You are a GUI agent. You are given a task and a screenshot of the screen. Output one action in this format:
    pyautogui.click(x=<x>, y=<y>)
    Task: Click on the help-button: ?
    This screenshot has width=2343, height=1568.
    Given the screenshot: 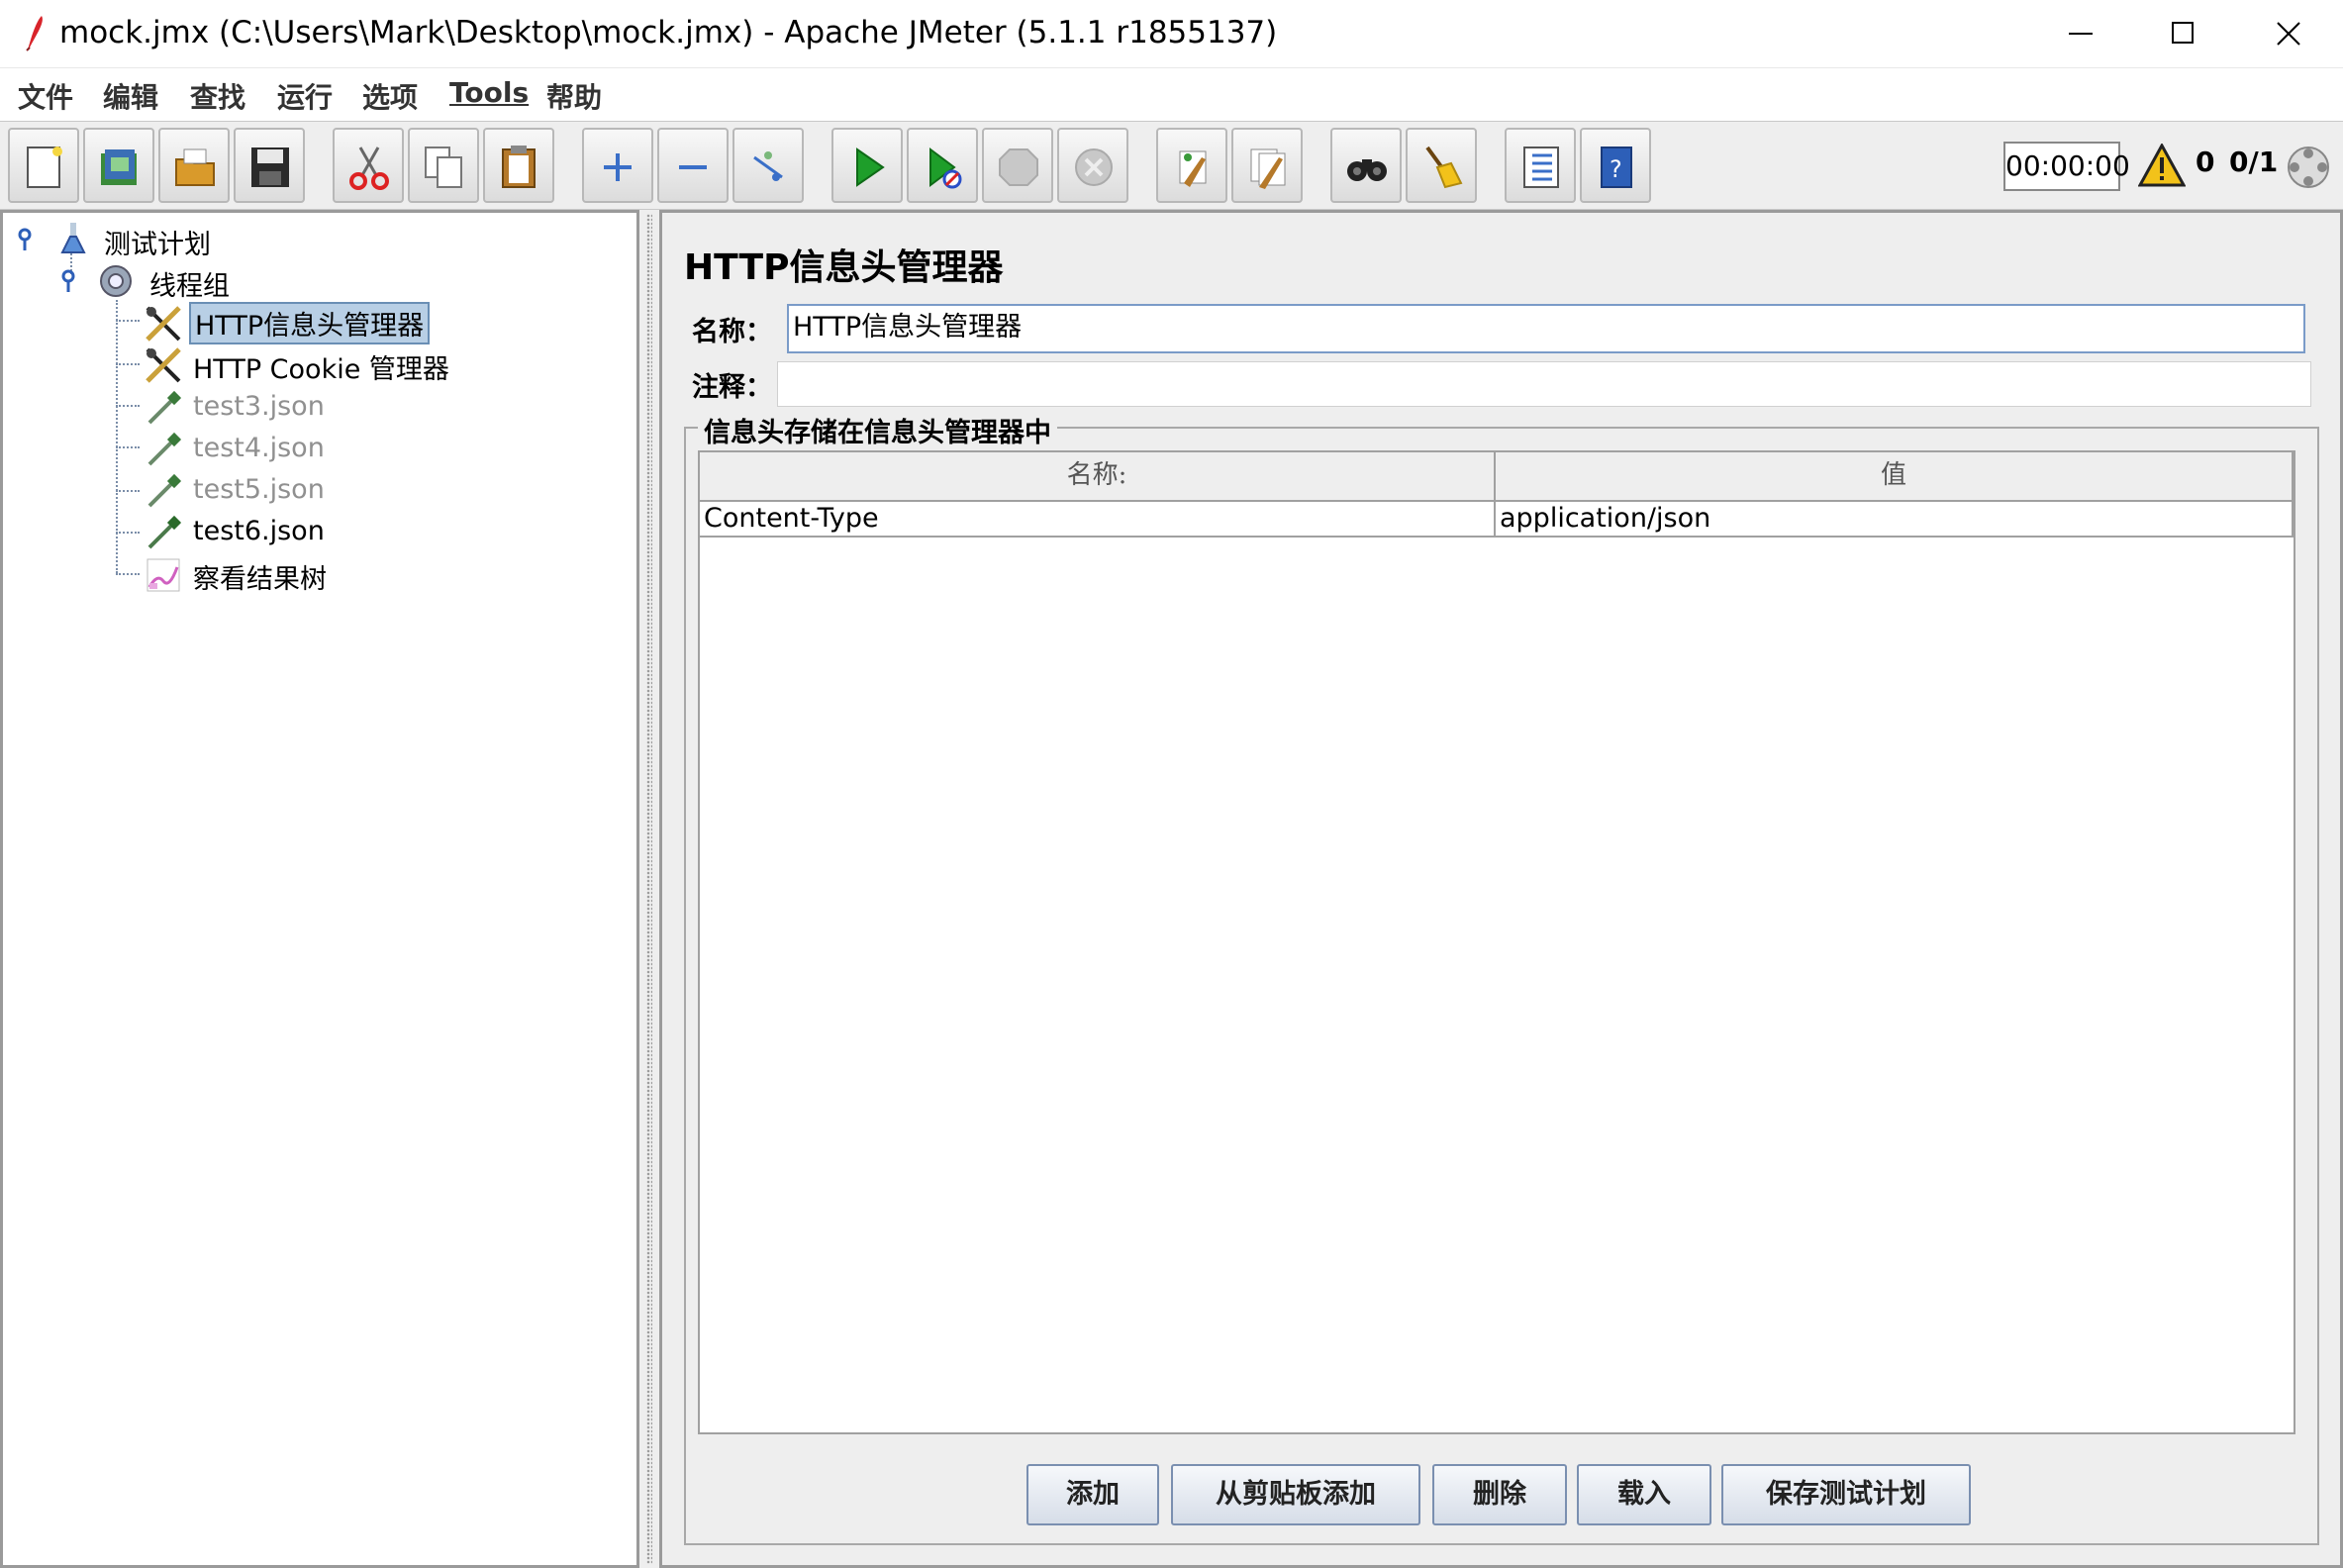 What is the action you would take?
    pyautogui.click(x=1615, y=165)
    